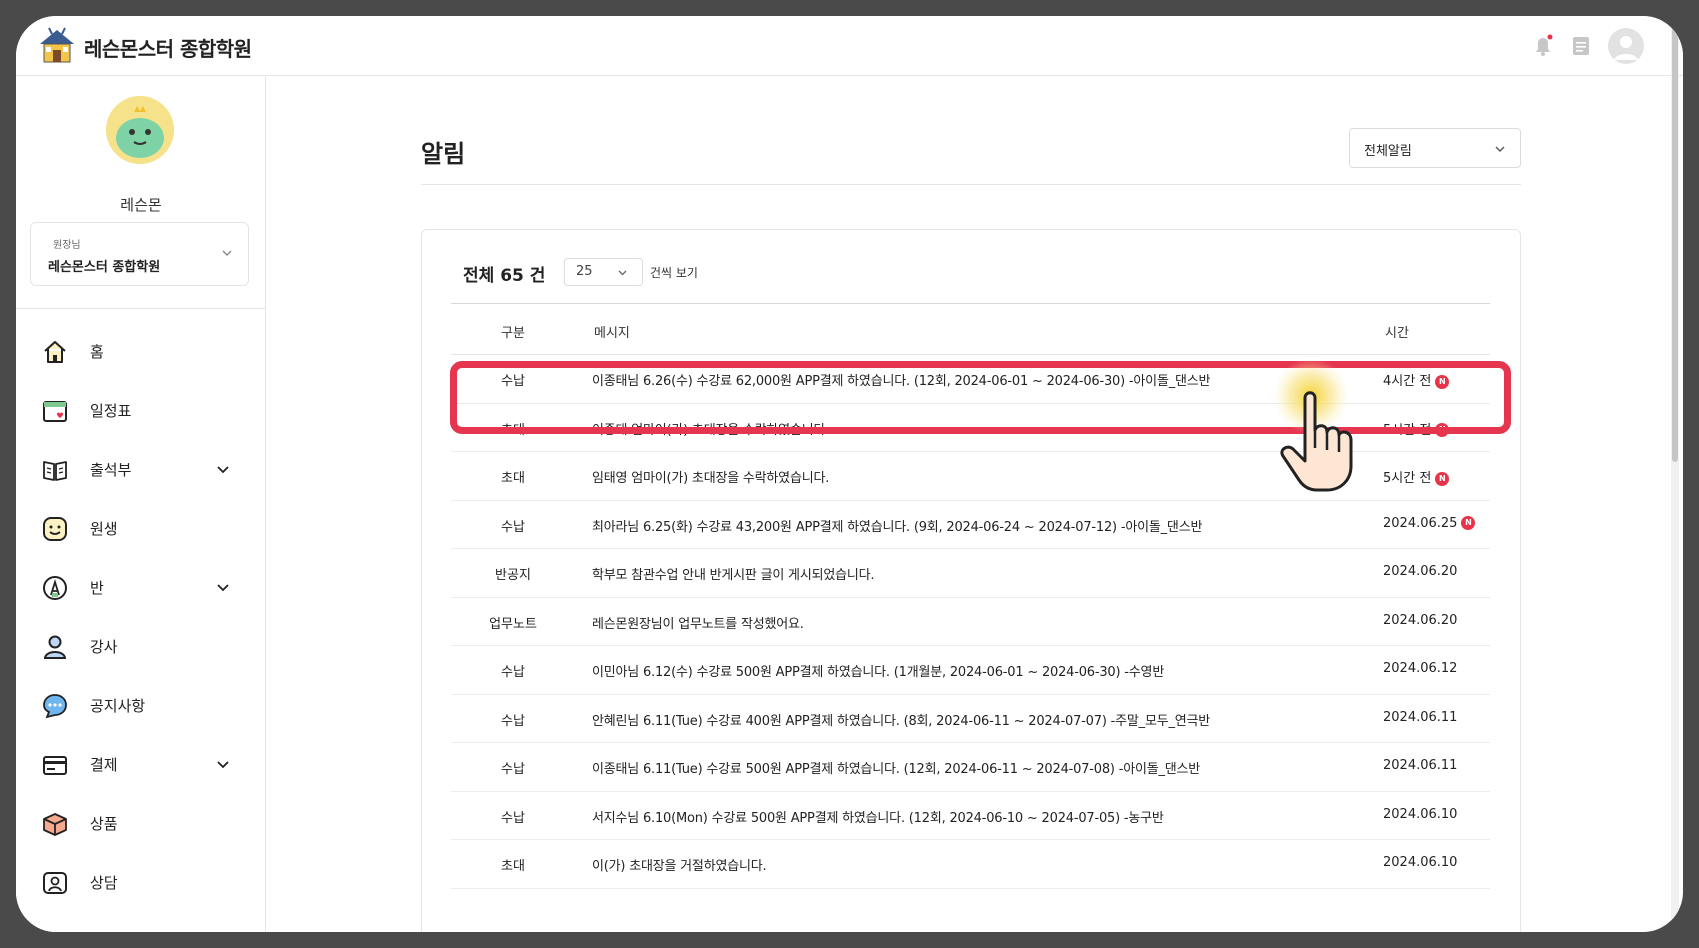 The width and height of the screenshot is (1699, 948). I want to click on profile-avatar, so click(140, 130).